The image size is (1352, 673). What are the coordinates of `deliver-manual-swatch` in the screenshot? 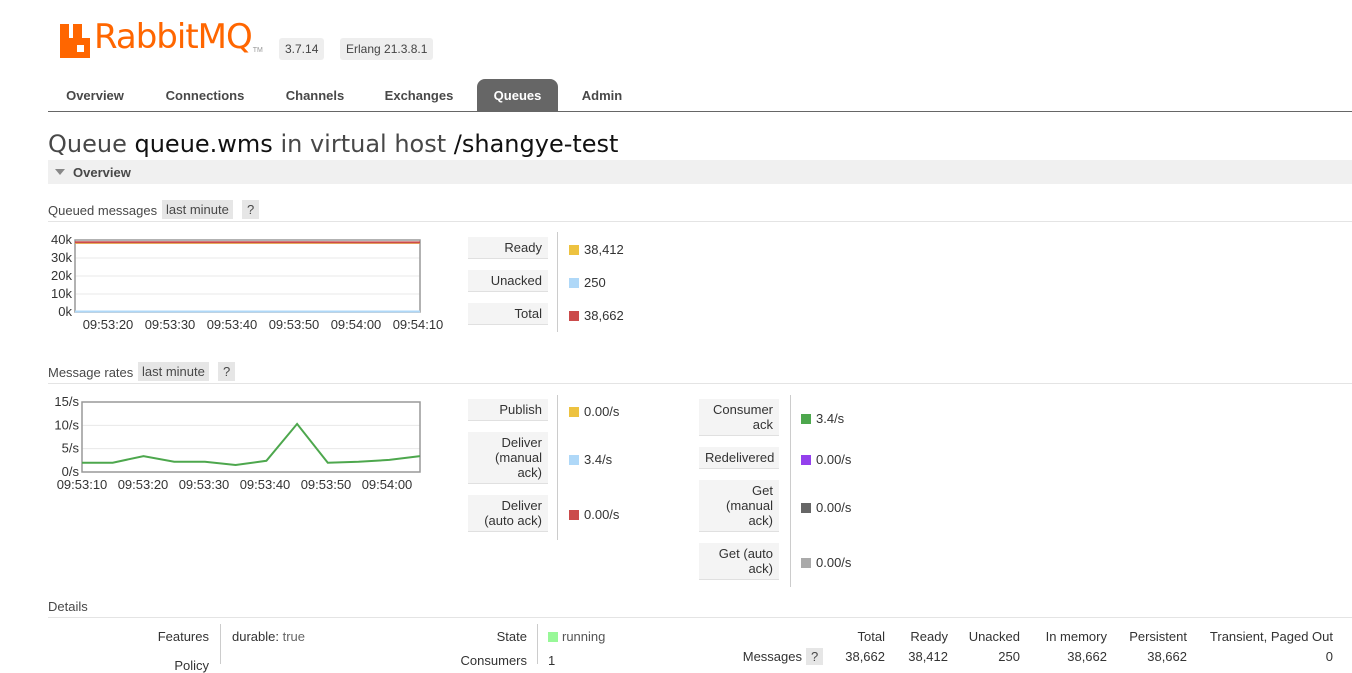 It's located at (574, 460).